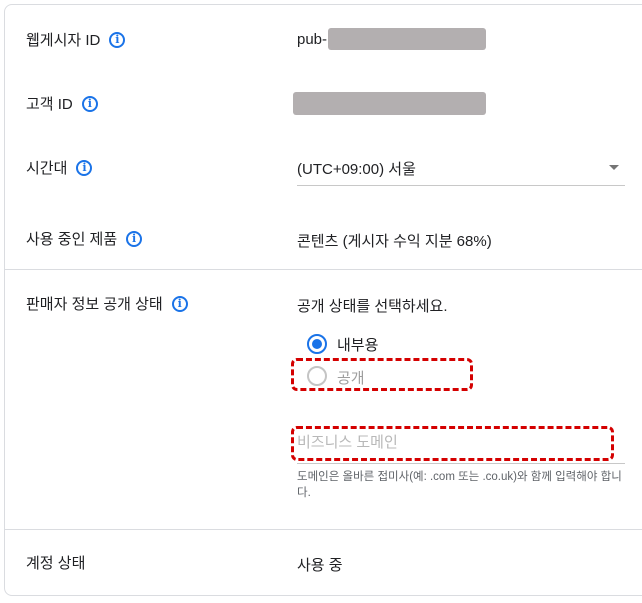 The width and height of the screenshot is (642, 603). What do you see at coordinates (49, 104) in the screenshot?
I see `customer-id-label: 고객 ID` at bounding box center [49, 104].